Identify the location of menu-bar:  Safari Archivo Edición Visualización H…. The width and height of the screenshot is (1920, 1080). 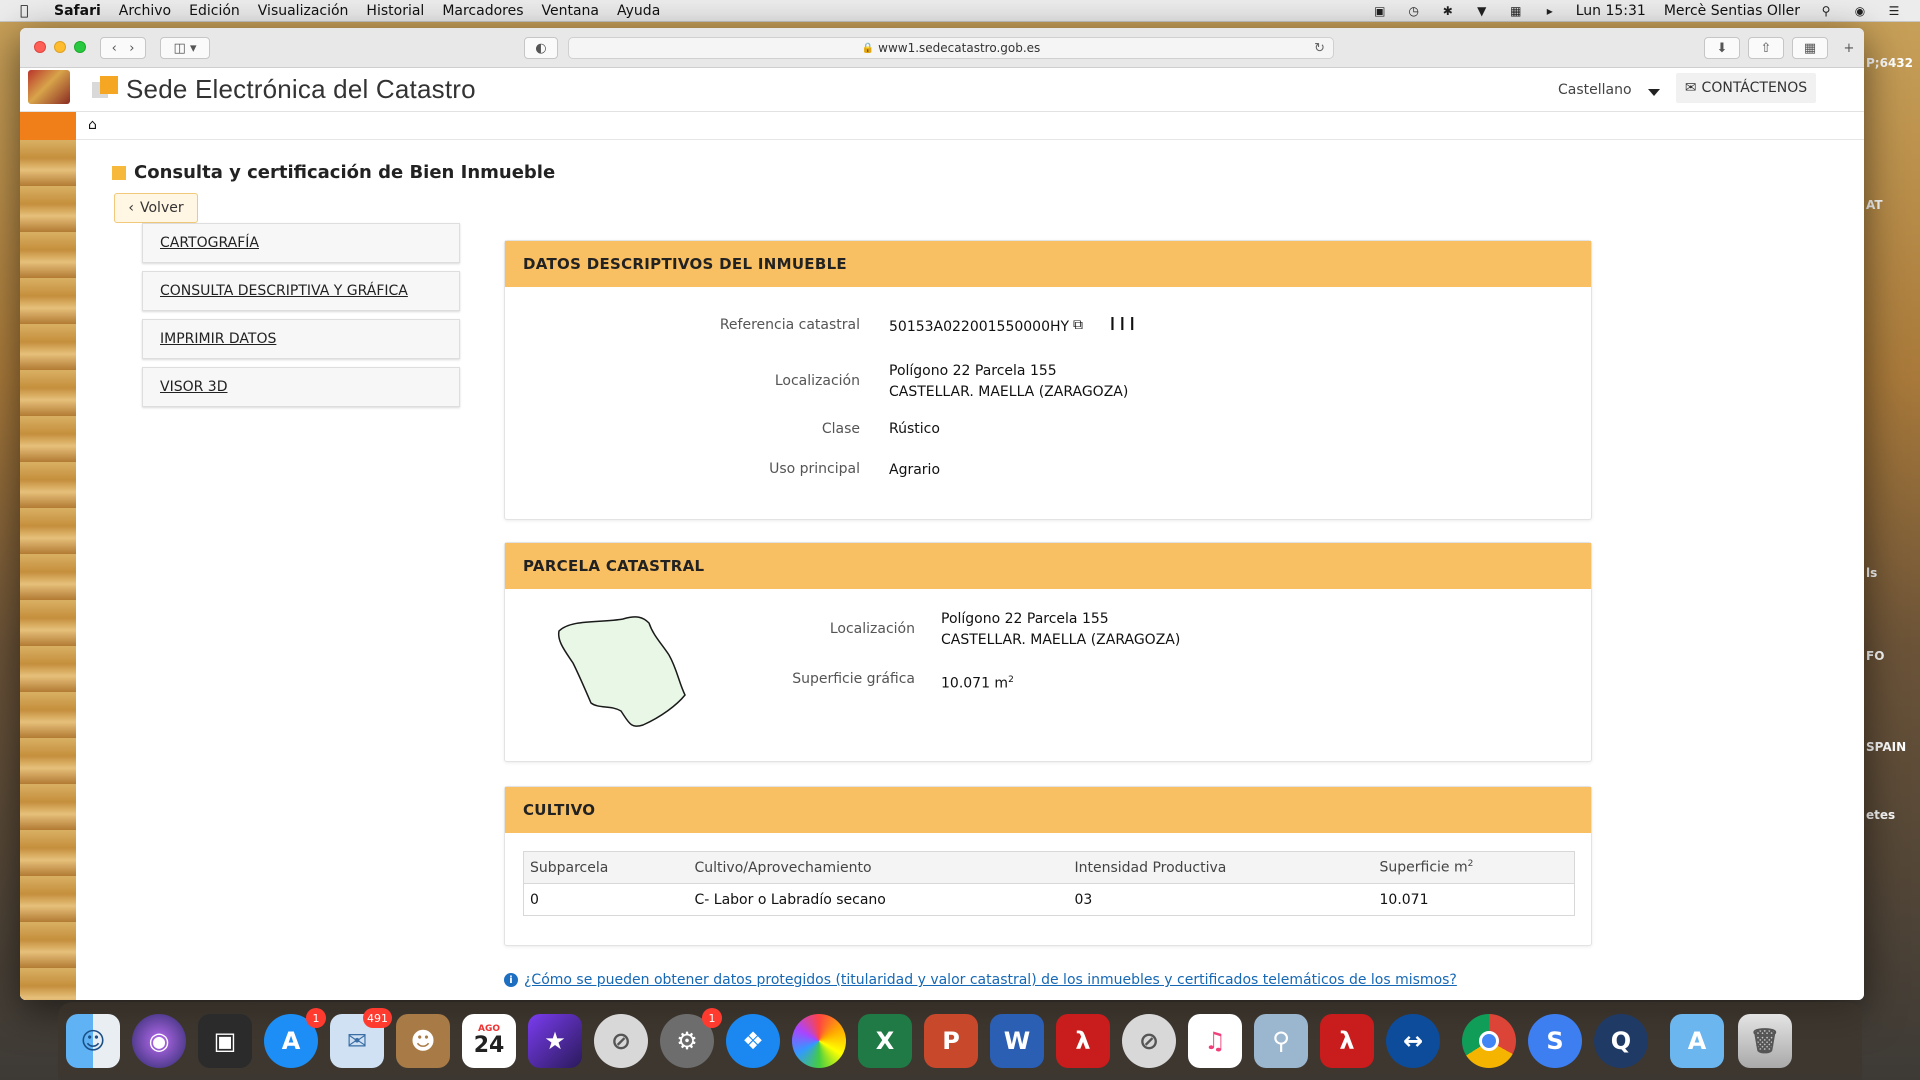
(960, 11).